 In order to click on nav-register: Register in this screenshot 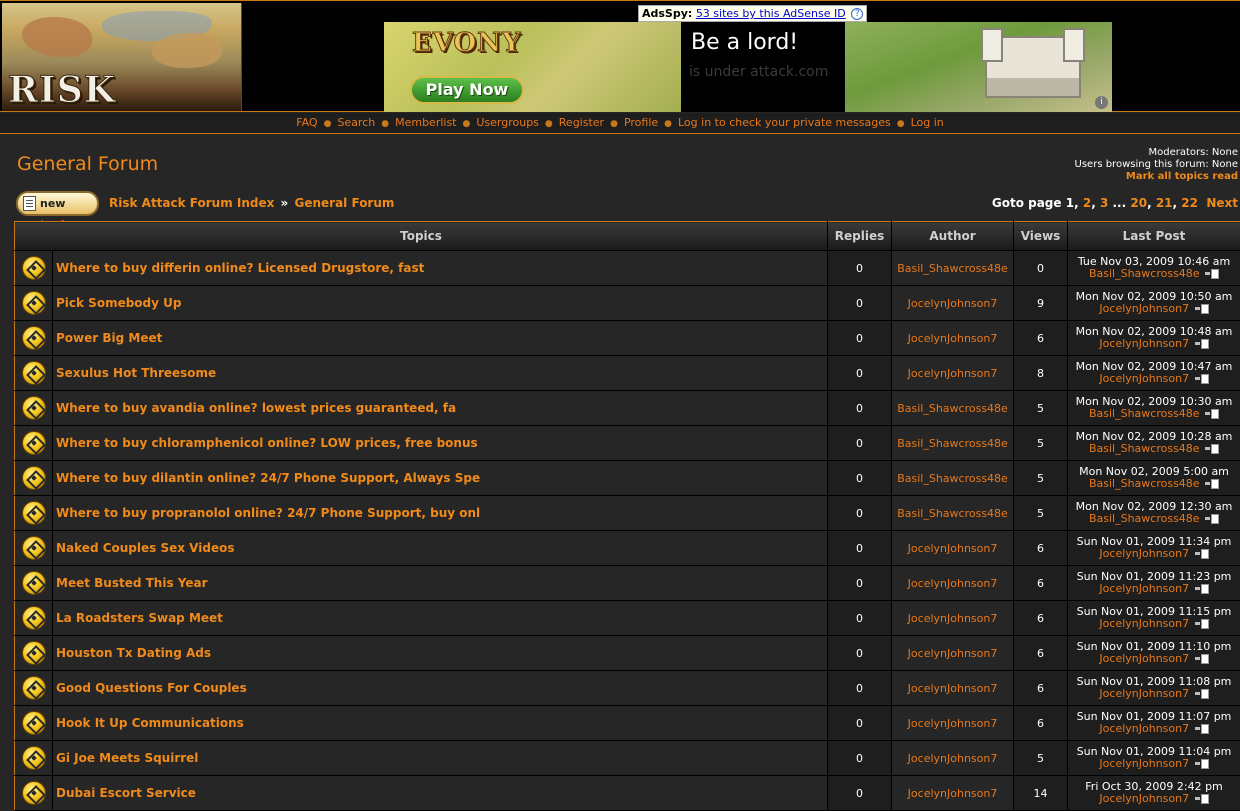, I will do `click(581, 122)`.